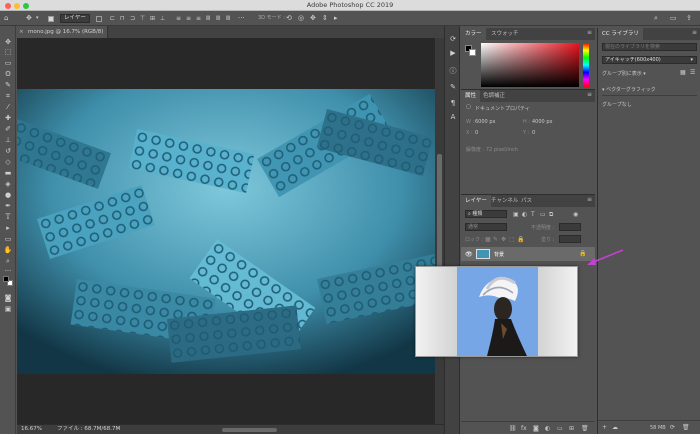 The width and height of the screenshot is (700, 434). What do you see at coordinates (476, 133) in the screenshot?
I see `x-value: 0` at bounding box center [476, 133].